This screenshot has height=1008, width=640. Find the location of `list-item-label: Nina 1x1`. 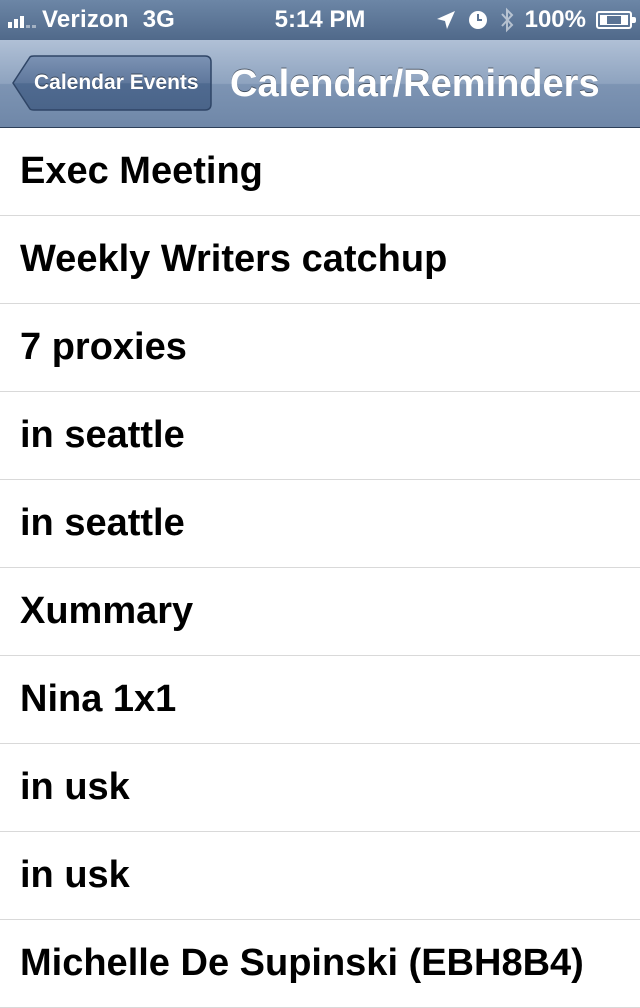

list-item-label: Nina 1x1 is located at coordinates (98, 699).